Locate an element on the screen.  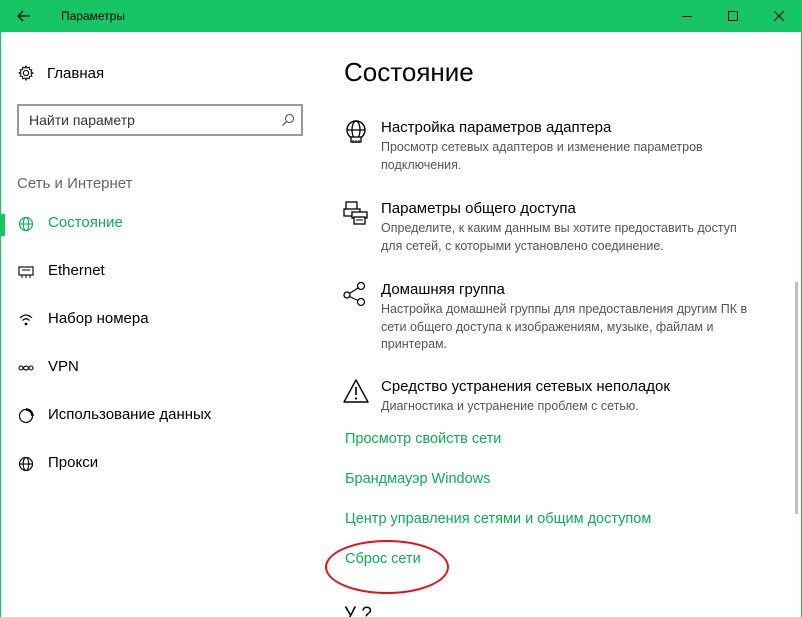
sidebar-item-status: Состояние is located at coordinates (160, 224).